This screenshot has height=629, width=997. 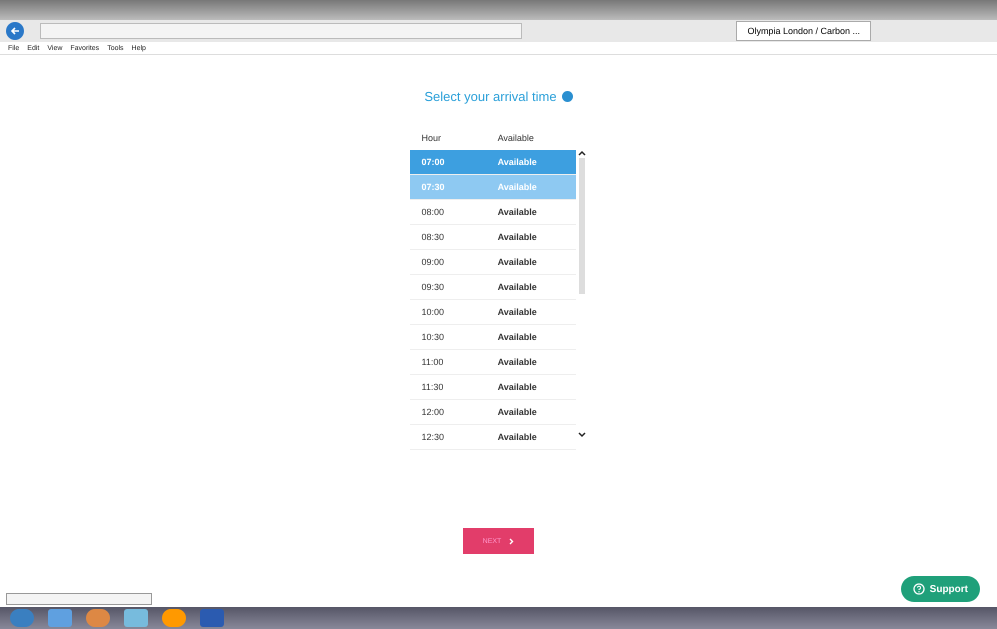 What do you see at coordinates (431, 138) in the screenshot?
I see `column-header: Hour` at bounding box center [431, 138].